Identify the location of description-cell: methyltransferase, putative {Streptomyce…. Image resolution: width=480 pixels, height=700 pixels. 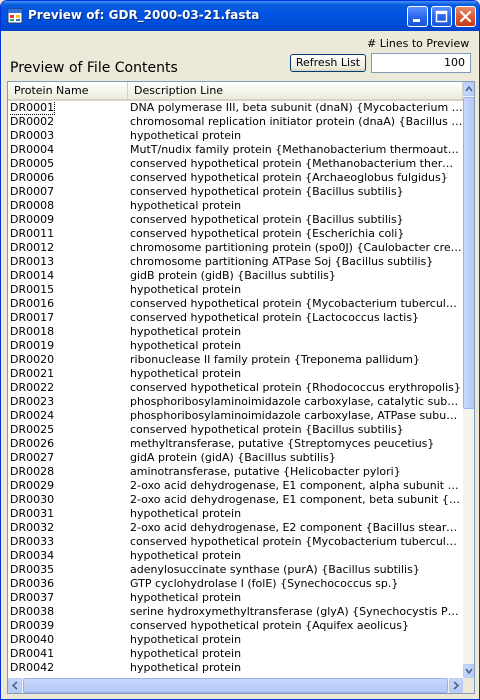
(282, 443).